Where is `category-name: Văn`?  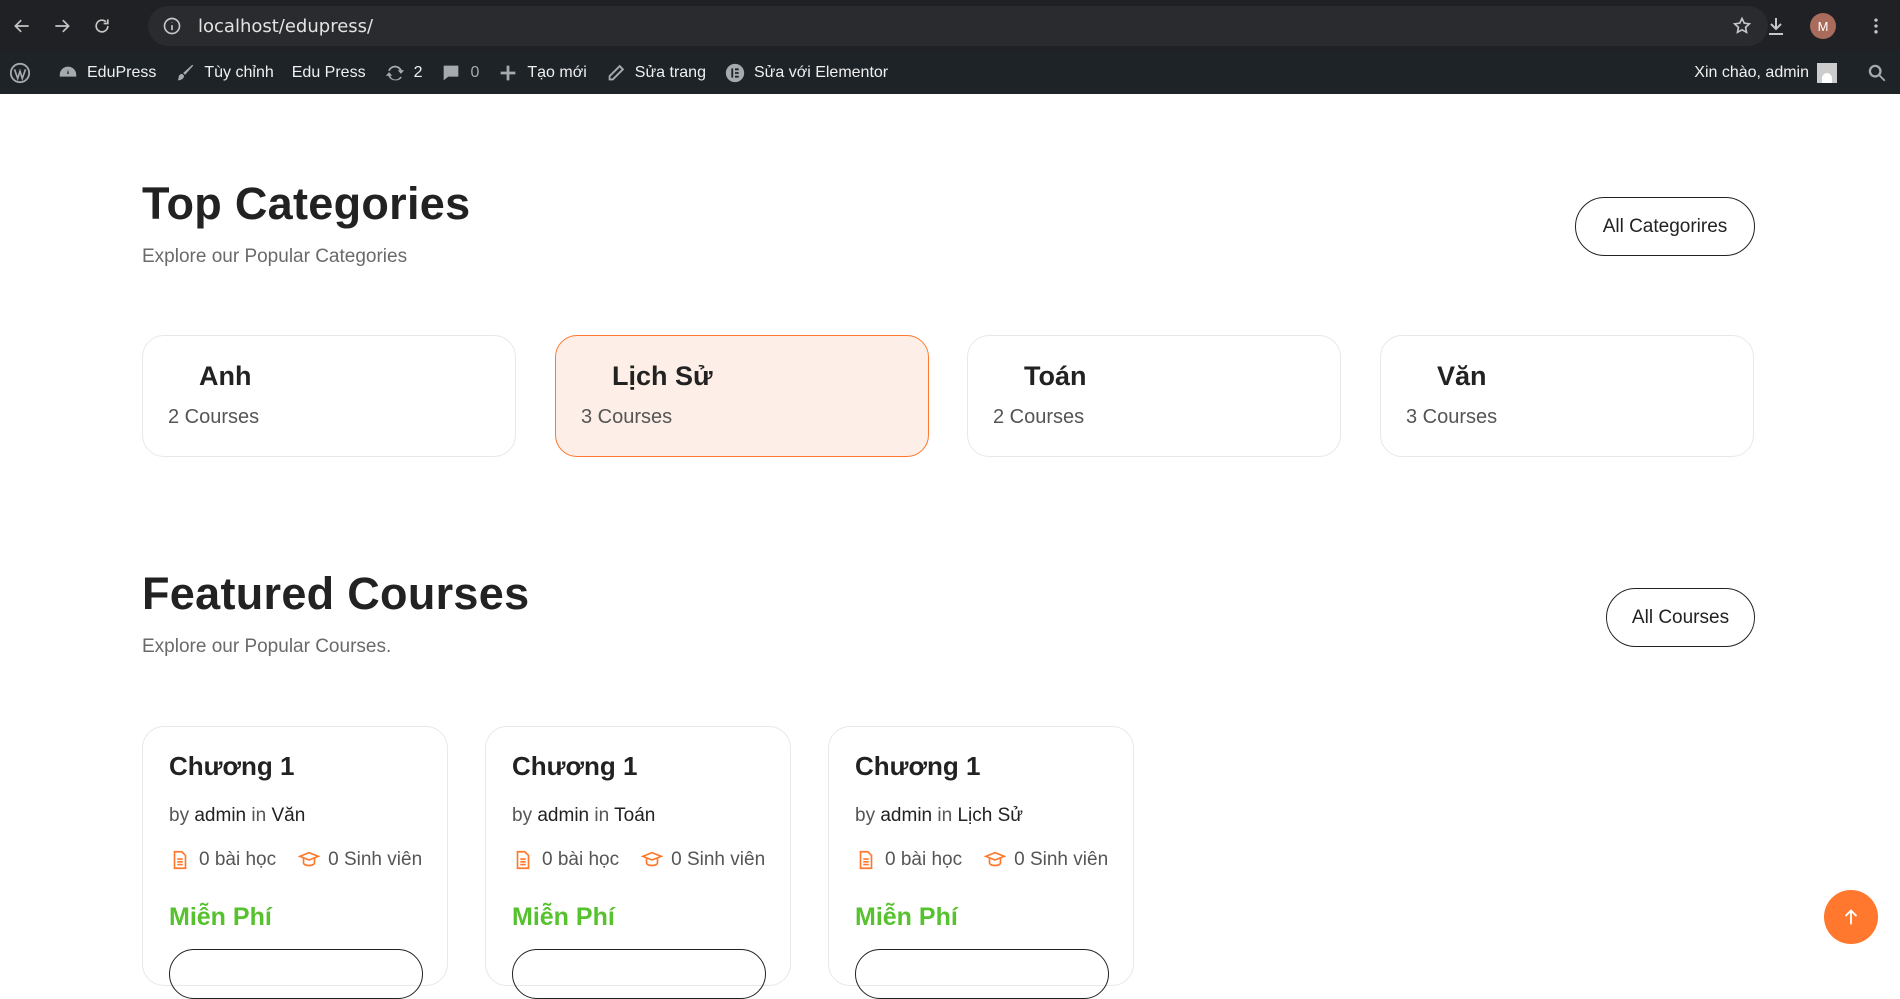
category-name: Văn is located at coordinates (1462, 376).